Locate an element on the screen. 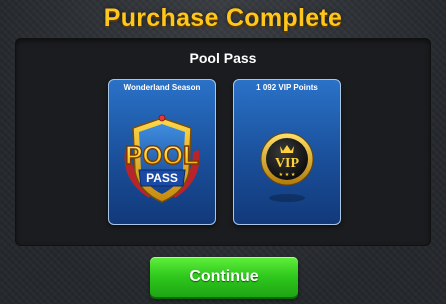 Image resolution: width=446 pixels, height=304 pixels. reward-label: 1 092 VIP Points is located at coordinates (287, 87).